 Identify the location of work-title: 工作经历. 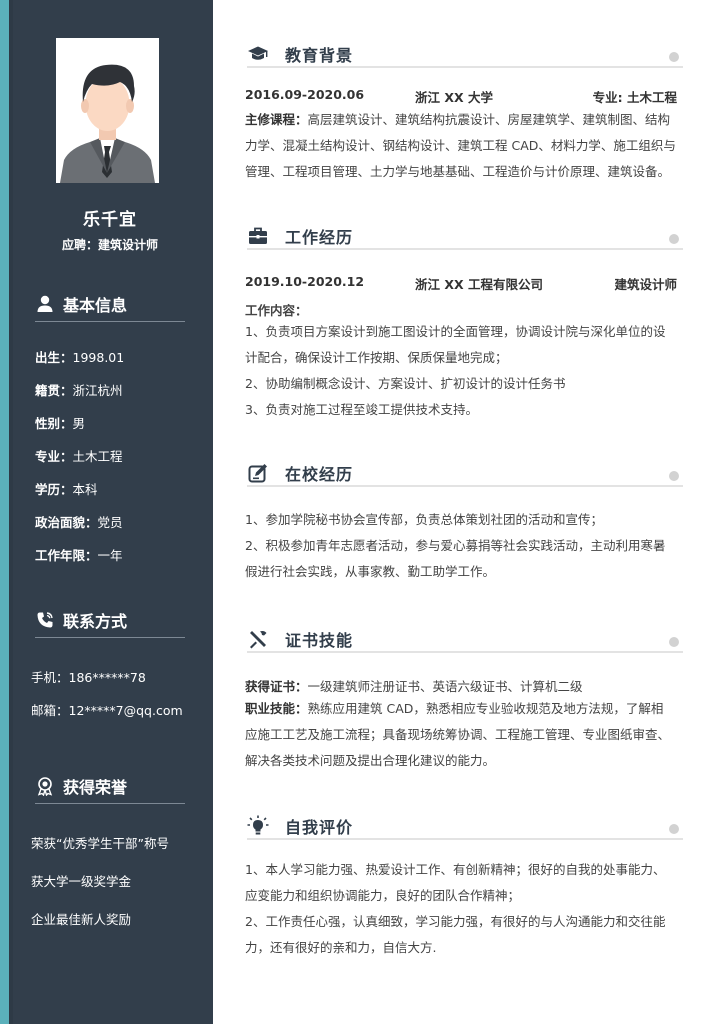
(319, 237).